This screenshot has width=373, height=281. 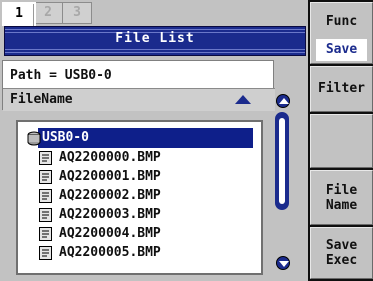 What do you see at coordinates (110, 157) in the screenshot?
I see `file-name: AQ2200000.BMP` at bounding box center [110, 157].